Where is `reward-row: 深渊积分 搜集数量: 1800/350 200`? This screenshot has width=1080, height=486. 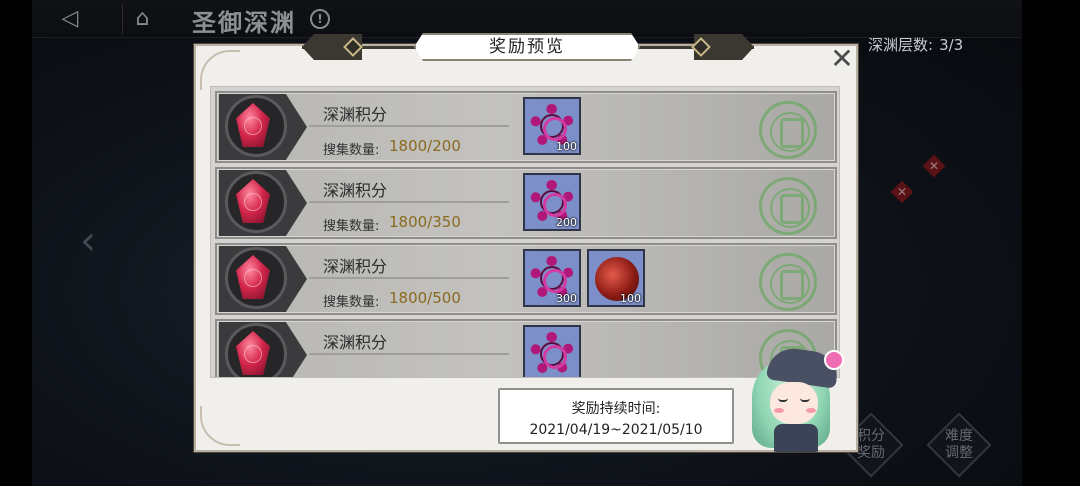 reward-row: 深渊积分 搜集数量: 1800/350 200 is located at coordinates (526, 203).